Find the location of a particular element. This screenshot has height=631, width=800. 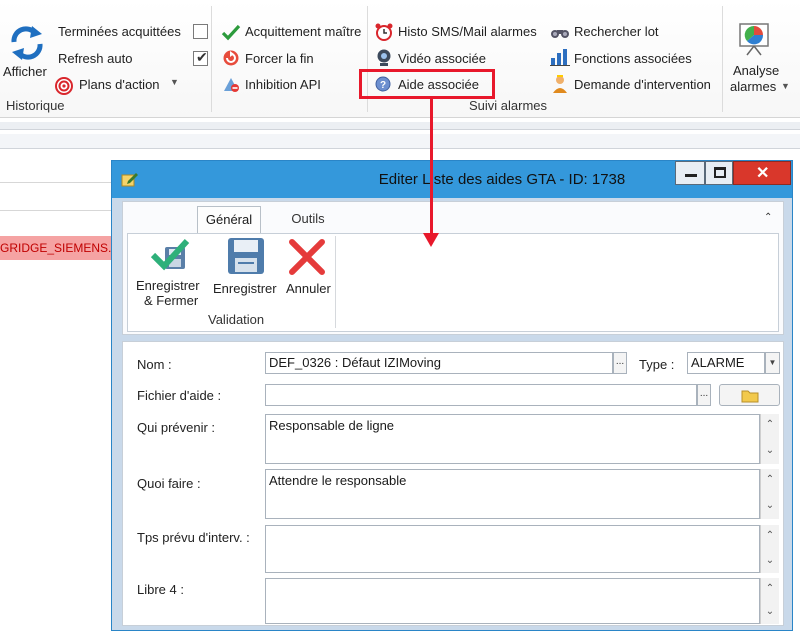

qui-prevenir-label: Qui prévenir : is located at coordinates (176, 427).